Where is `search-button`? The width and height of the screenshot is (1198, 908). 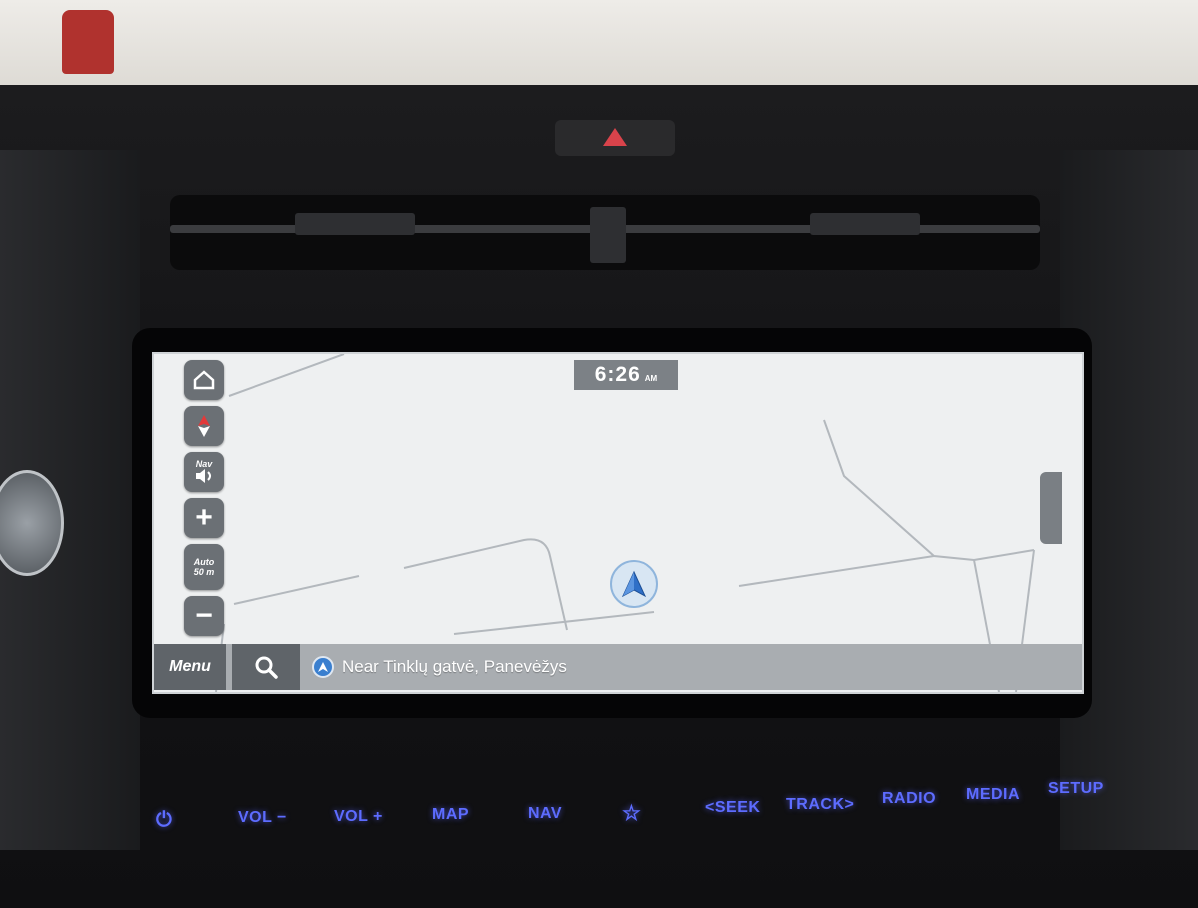 search-button is located at coordinates (266, 667).